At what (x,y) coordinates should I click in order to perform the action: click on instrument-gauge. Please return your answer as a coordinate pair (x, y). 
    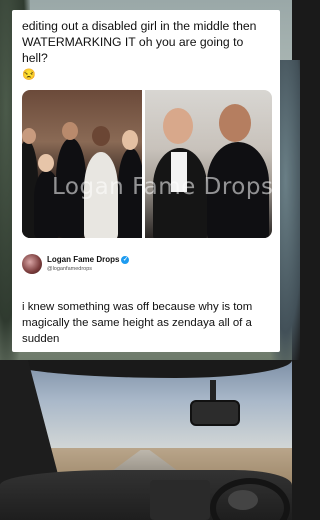
    Looking at the image, I should click on (243, 500).